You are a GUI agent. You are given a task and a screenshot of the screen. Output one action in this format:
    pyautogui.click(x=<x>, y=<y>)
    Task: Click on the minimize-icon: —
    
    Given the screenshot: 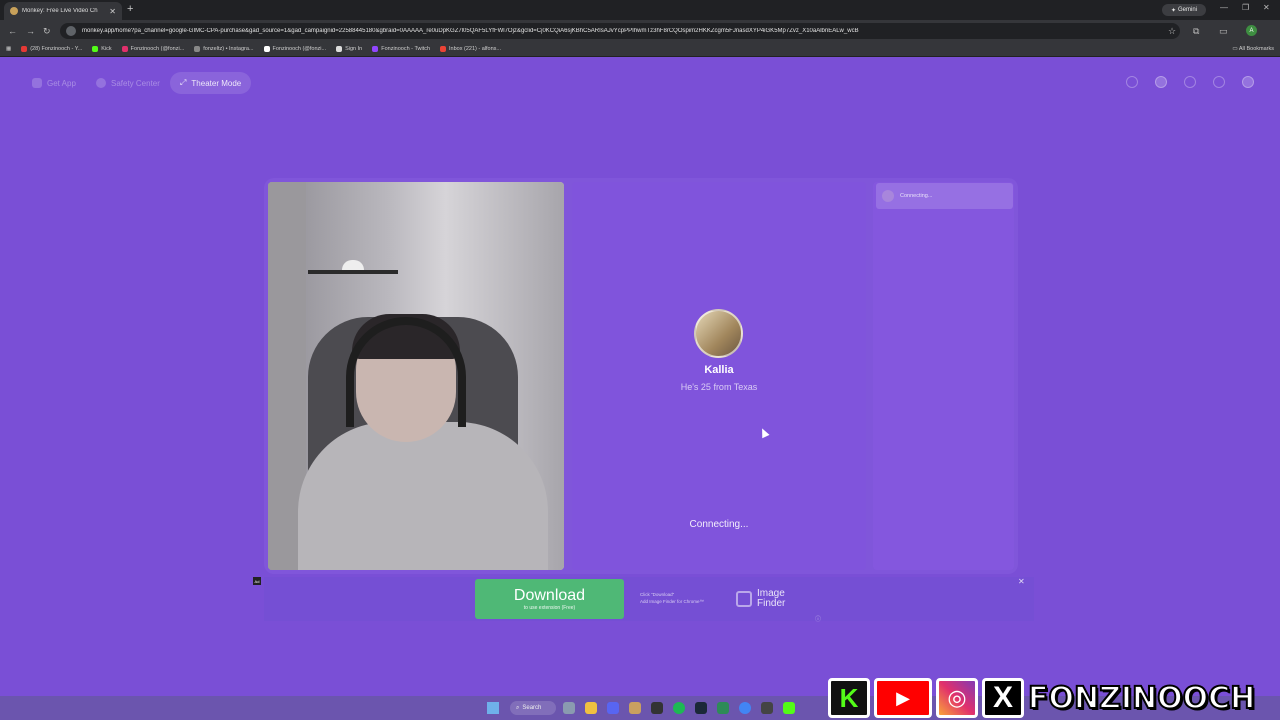 What is the action you would take?
    pyautogui.click(x=1224, y=7)
    